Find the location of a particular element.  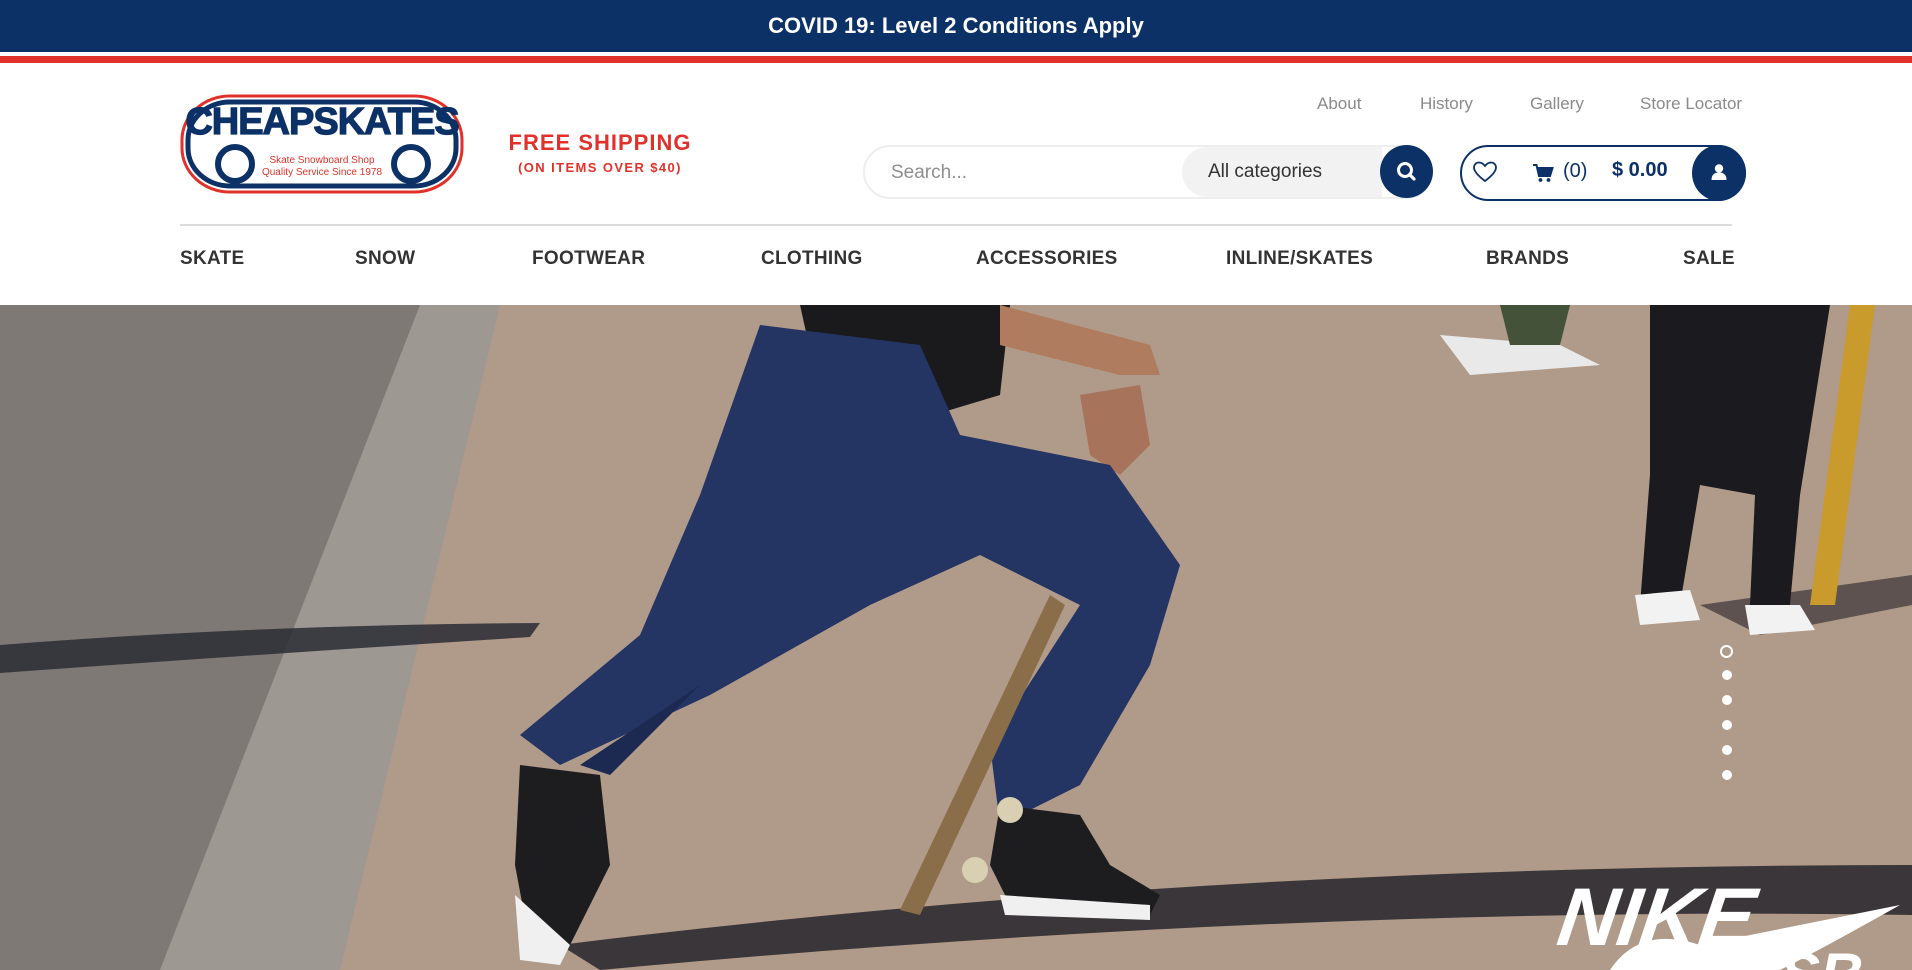

cart-total: $ 0.00 is located at coordinates (1640, 170).